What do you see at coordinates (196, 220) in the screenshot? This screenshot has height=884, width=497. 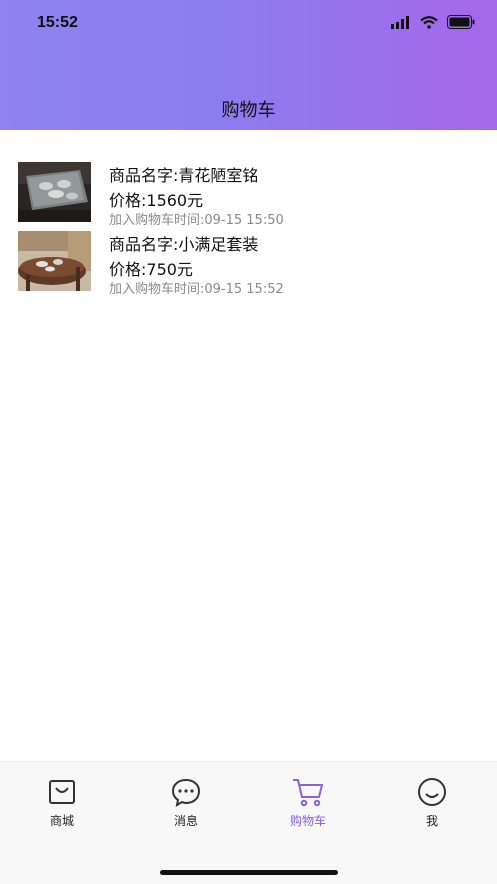 I see `item-added-time: 加入购物车时间:09-15 15:50` at bounding box center [196, 220].